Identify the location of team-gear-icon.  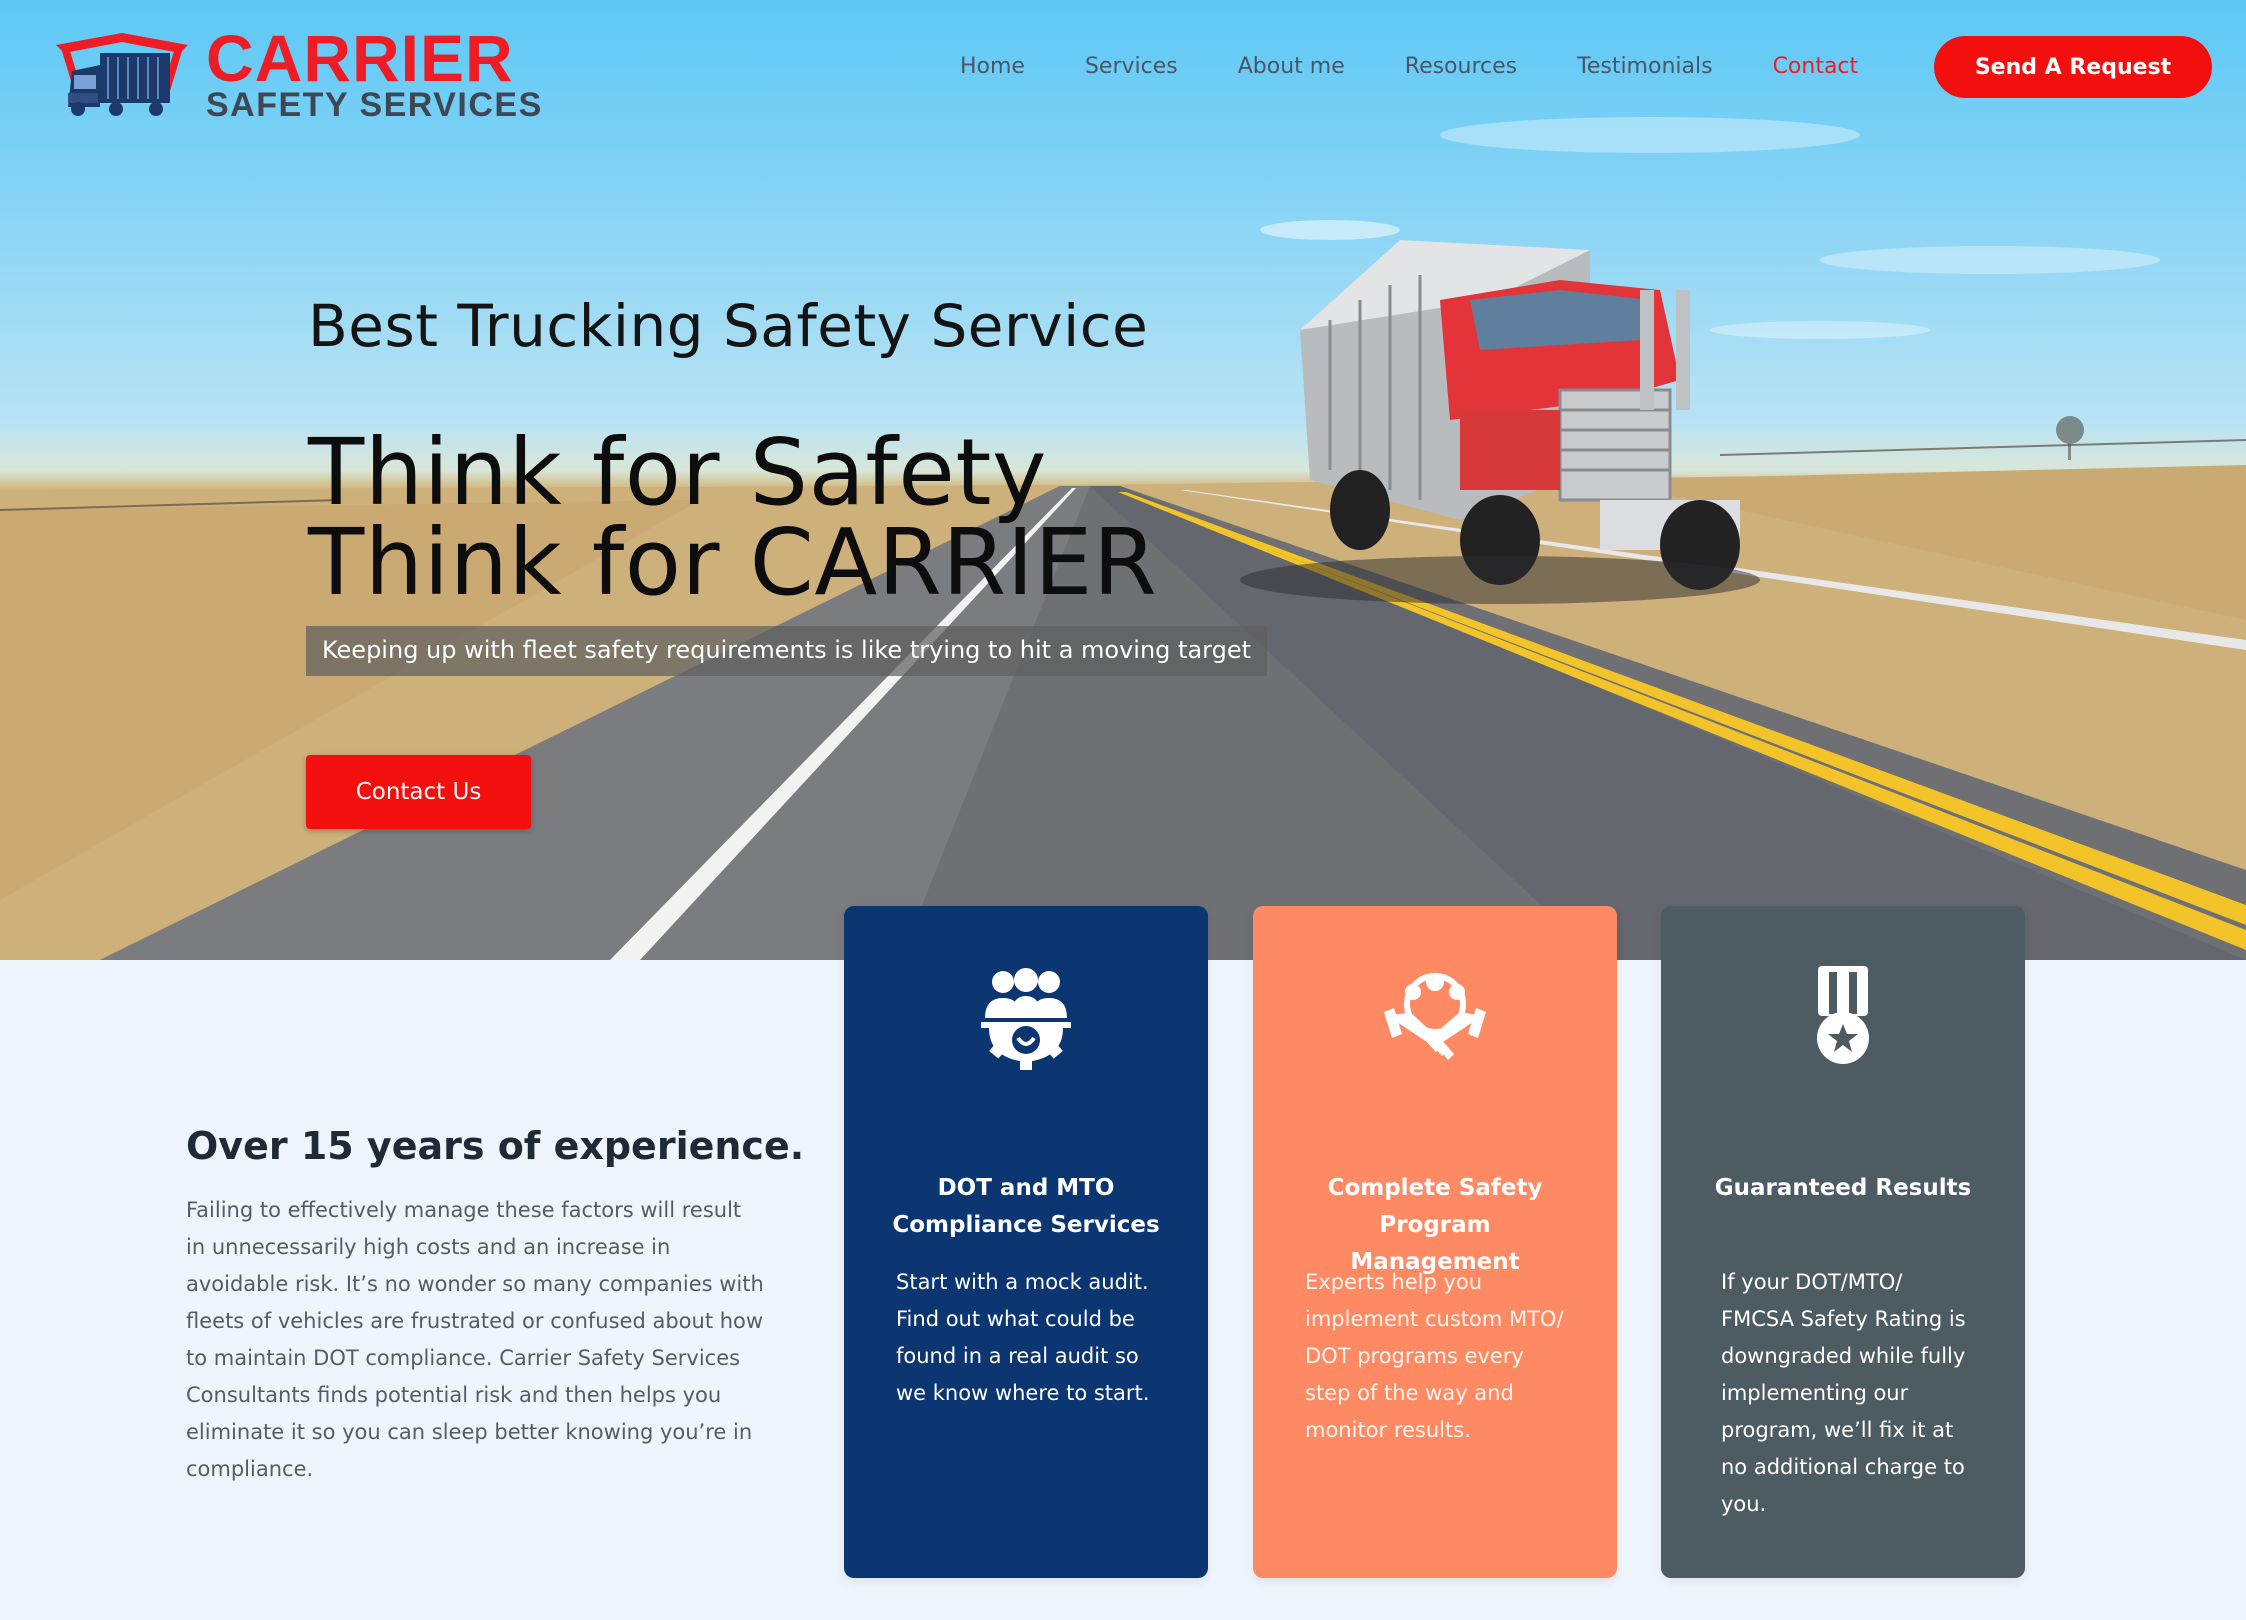
(1026, 1019).